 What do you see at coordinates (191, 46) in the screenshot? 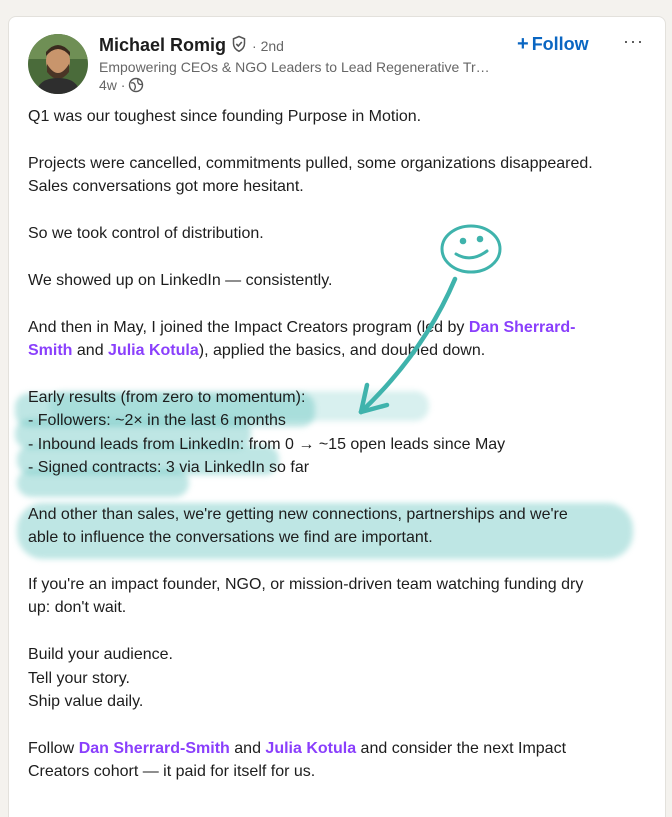
I see `author-name: Michael Romig · 2nd` at bounding box center [191, 46].